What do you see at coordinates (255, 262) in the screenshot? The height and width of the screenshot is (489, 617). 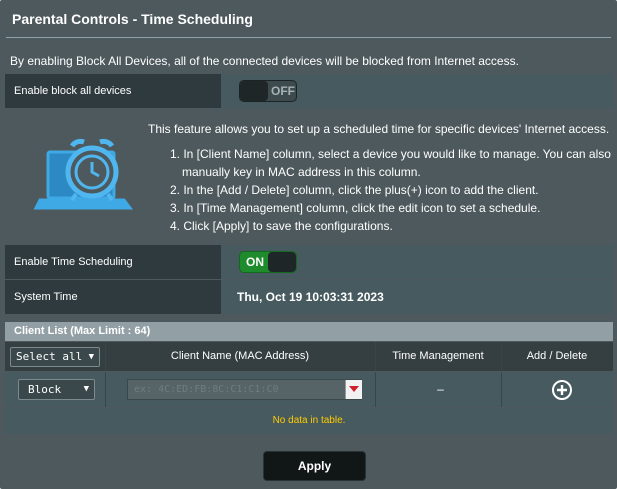 I see `toggle-state-text: ON` at bounding box center [255, 262].